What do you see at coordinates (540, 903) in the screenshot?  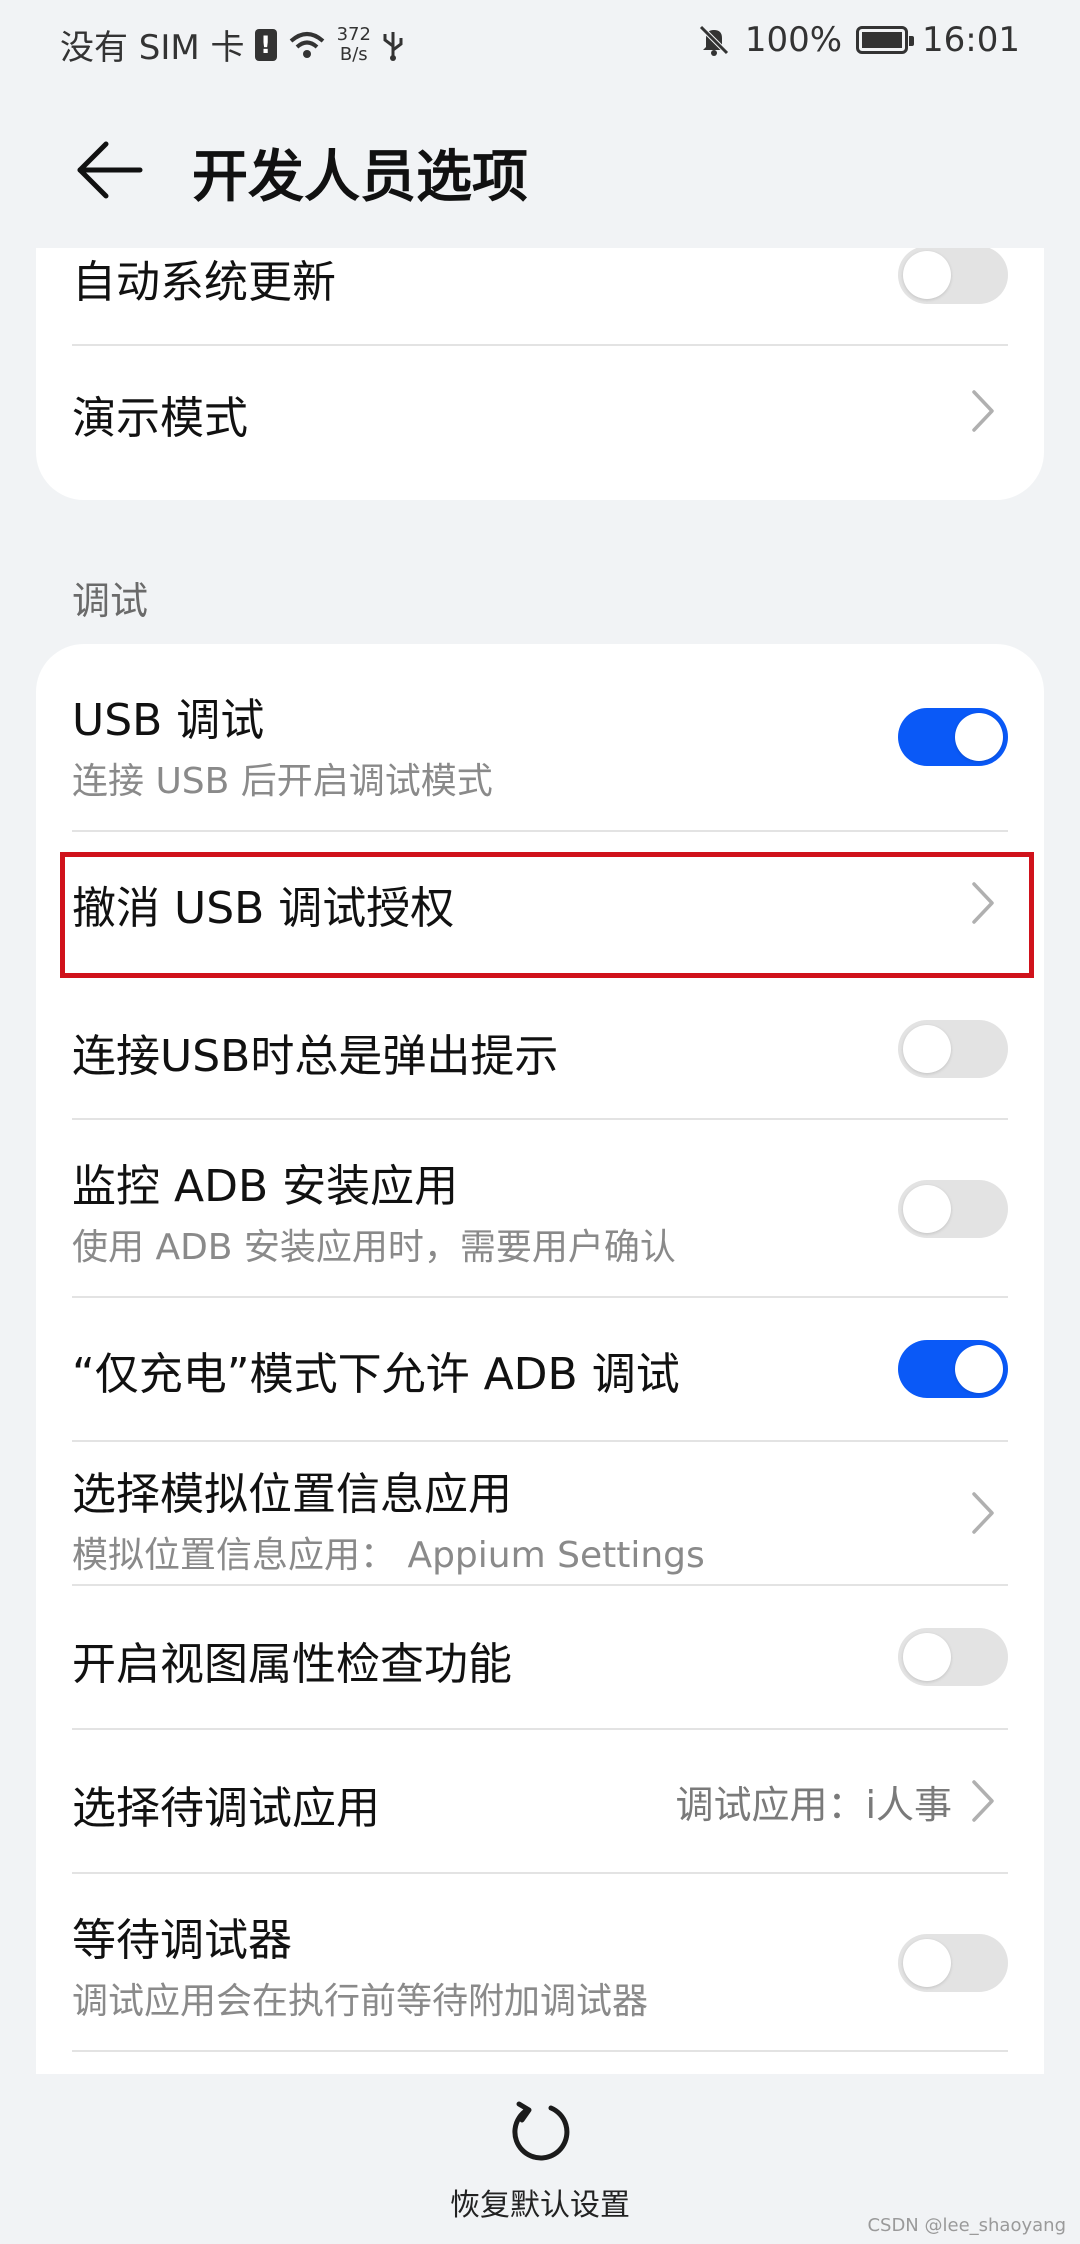 I see `setting-row-revoke-usb-auth: 撤消 USB 调试授权` at bounding box center [540, 903].